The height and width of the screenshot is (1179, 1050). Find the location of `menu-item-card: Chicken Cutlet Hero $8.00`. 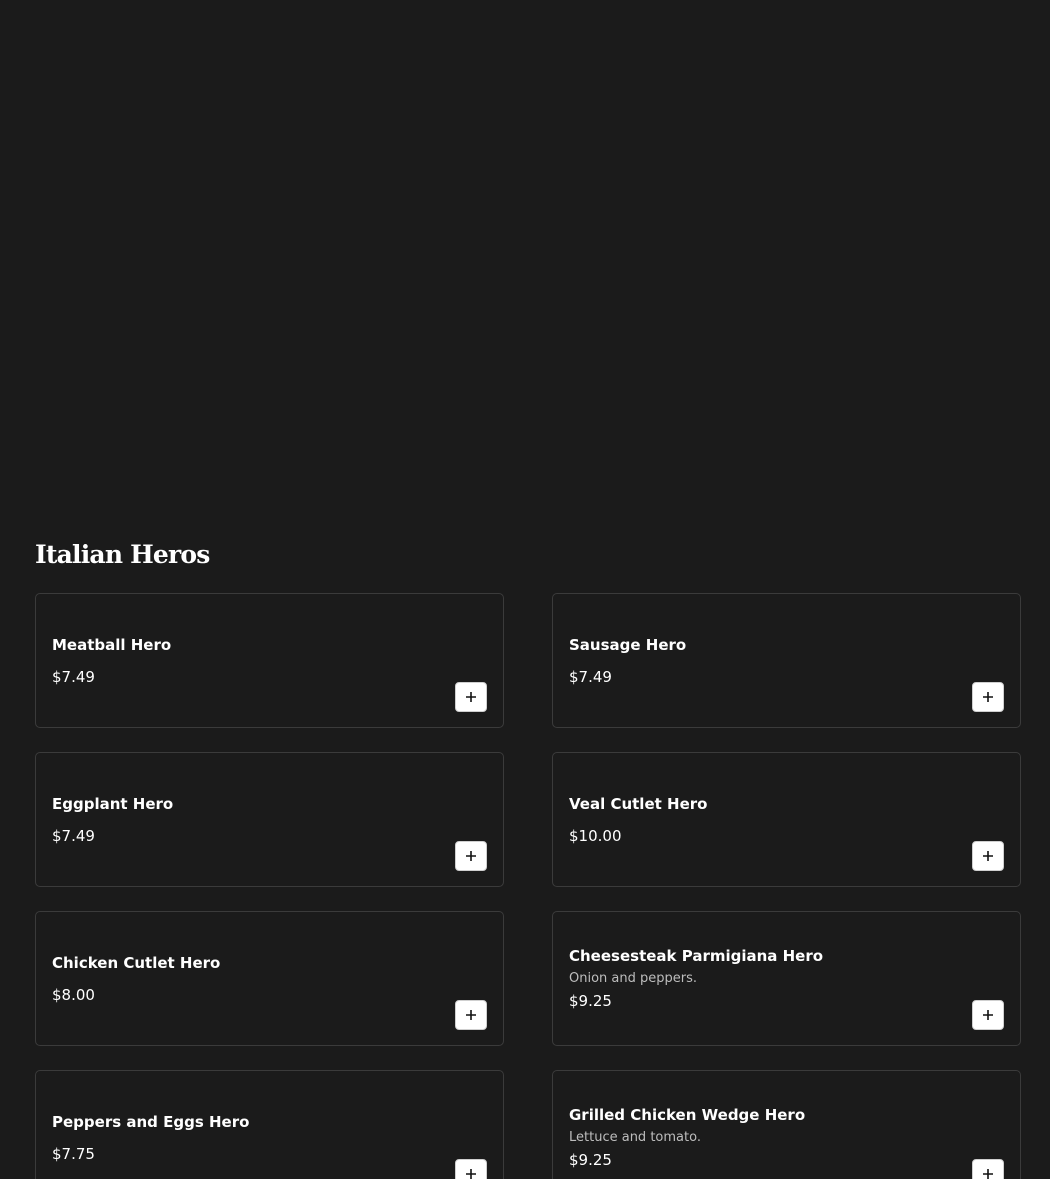

menu-item-card: Chicken Cutlet Hero $8.00 is located at coordinates (269, 978).